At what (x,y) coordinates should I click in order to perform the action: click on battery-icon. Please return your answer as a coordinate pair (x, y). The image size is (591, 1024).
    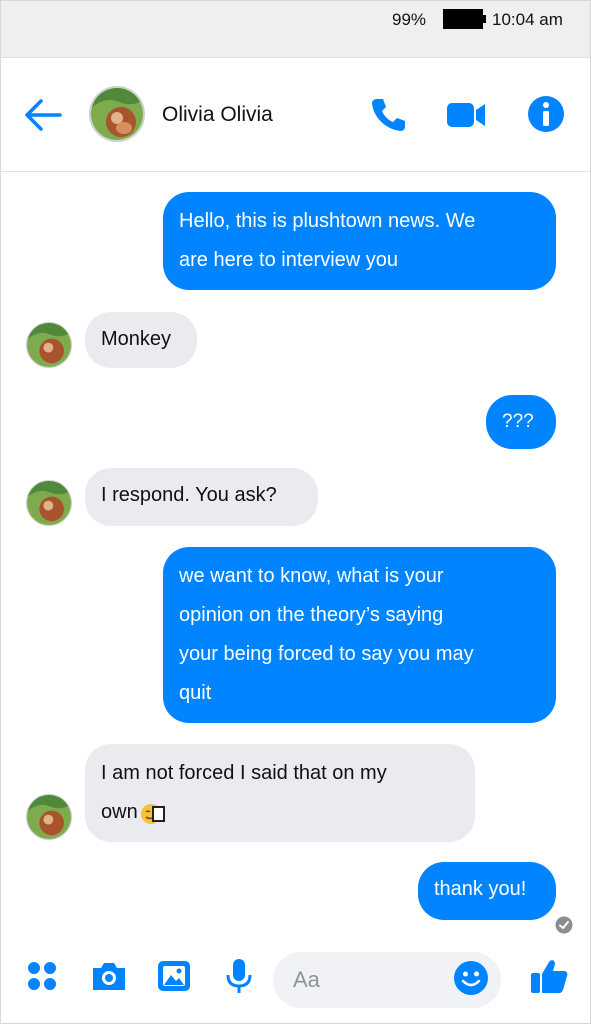
    Looking at the image, I should click on (464, 19).